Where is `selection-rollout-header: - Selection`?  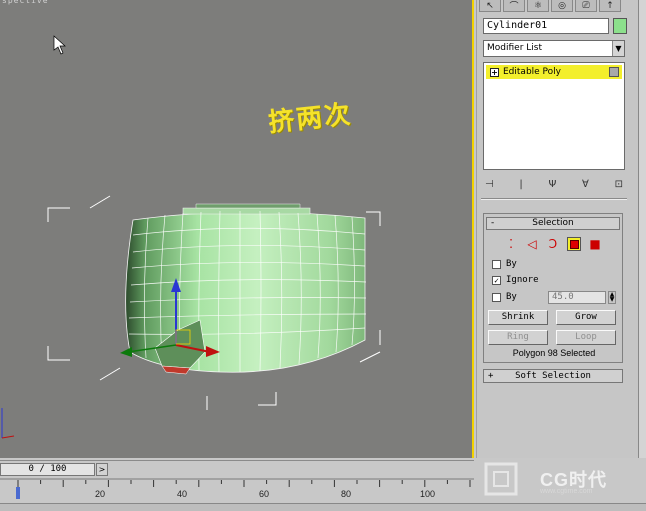
selection-rollout-header: - Selection is located at coordinates (553, 223).